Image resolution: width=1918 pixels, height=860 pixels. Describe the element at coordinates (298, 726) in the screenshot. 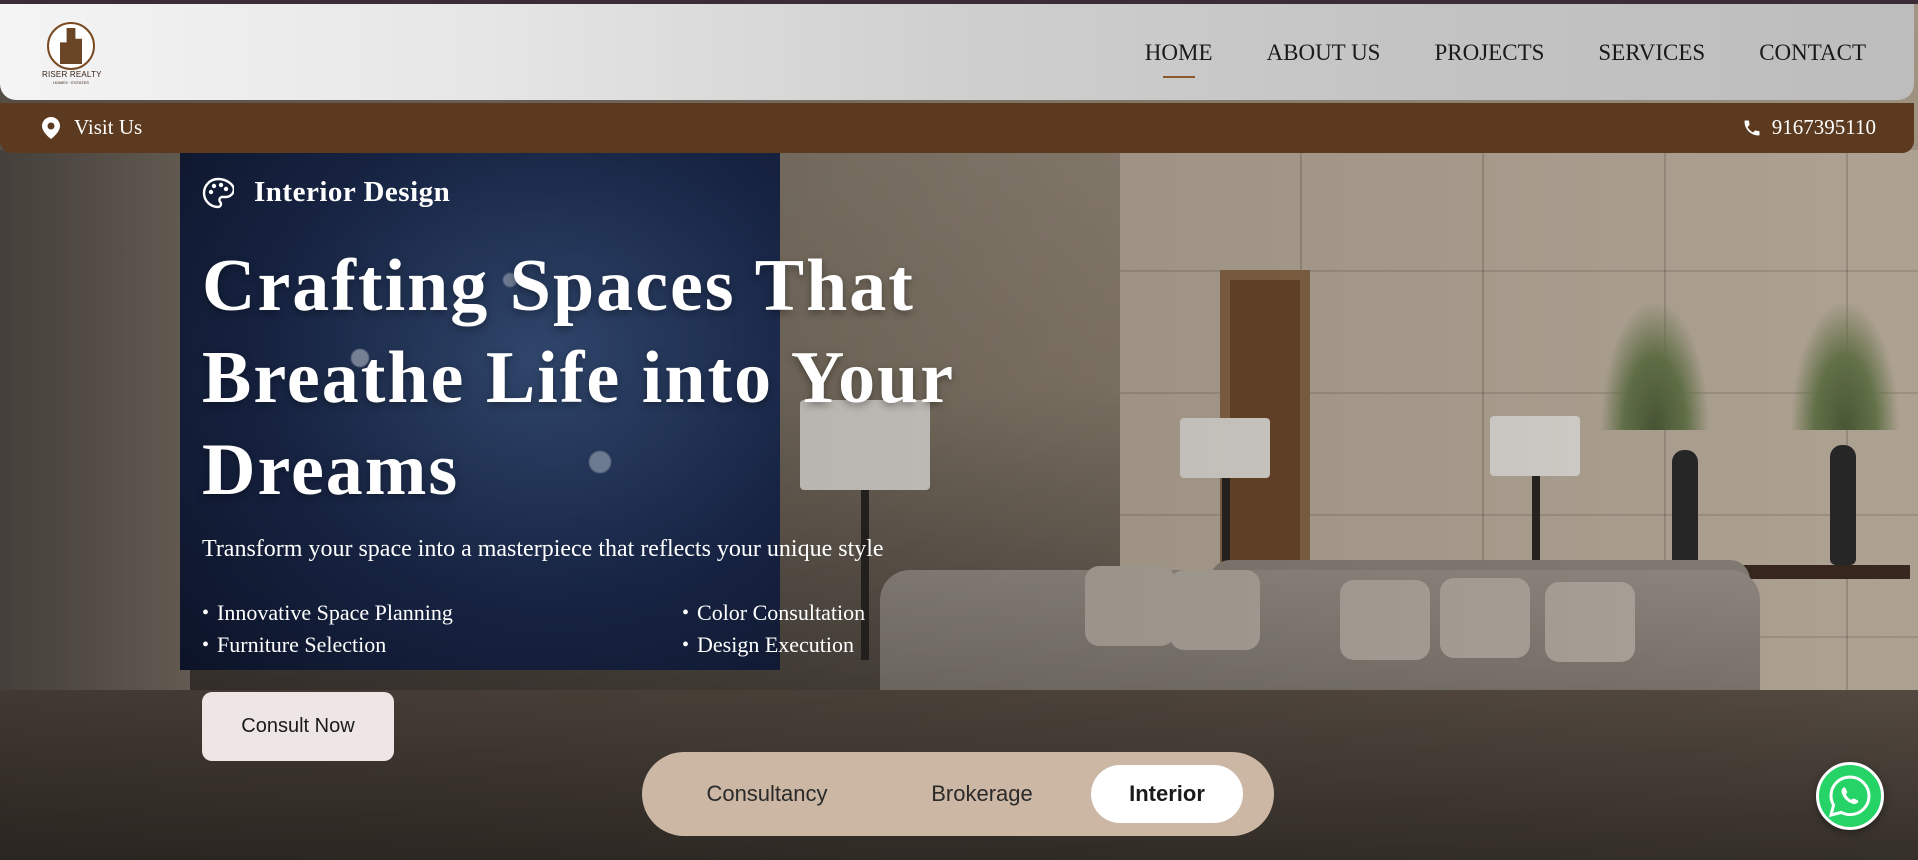

I see `consult-now-button: Consult Now` at that location.